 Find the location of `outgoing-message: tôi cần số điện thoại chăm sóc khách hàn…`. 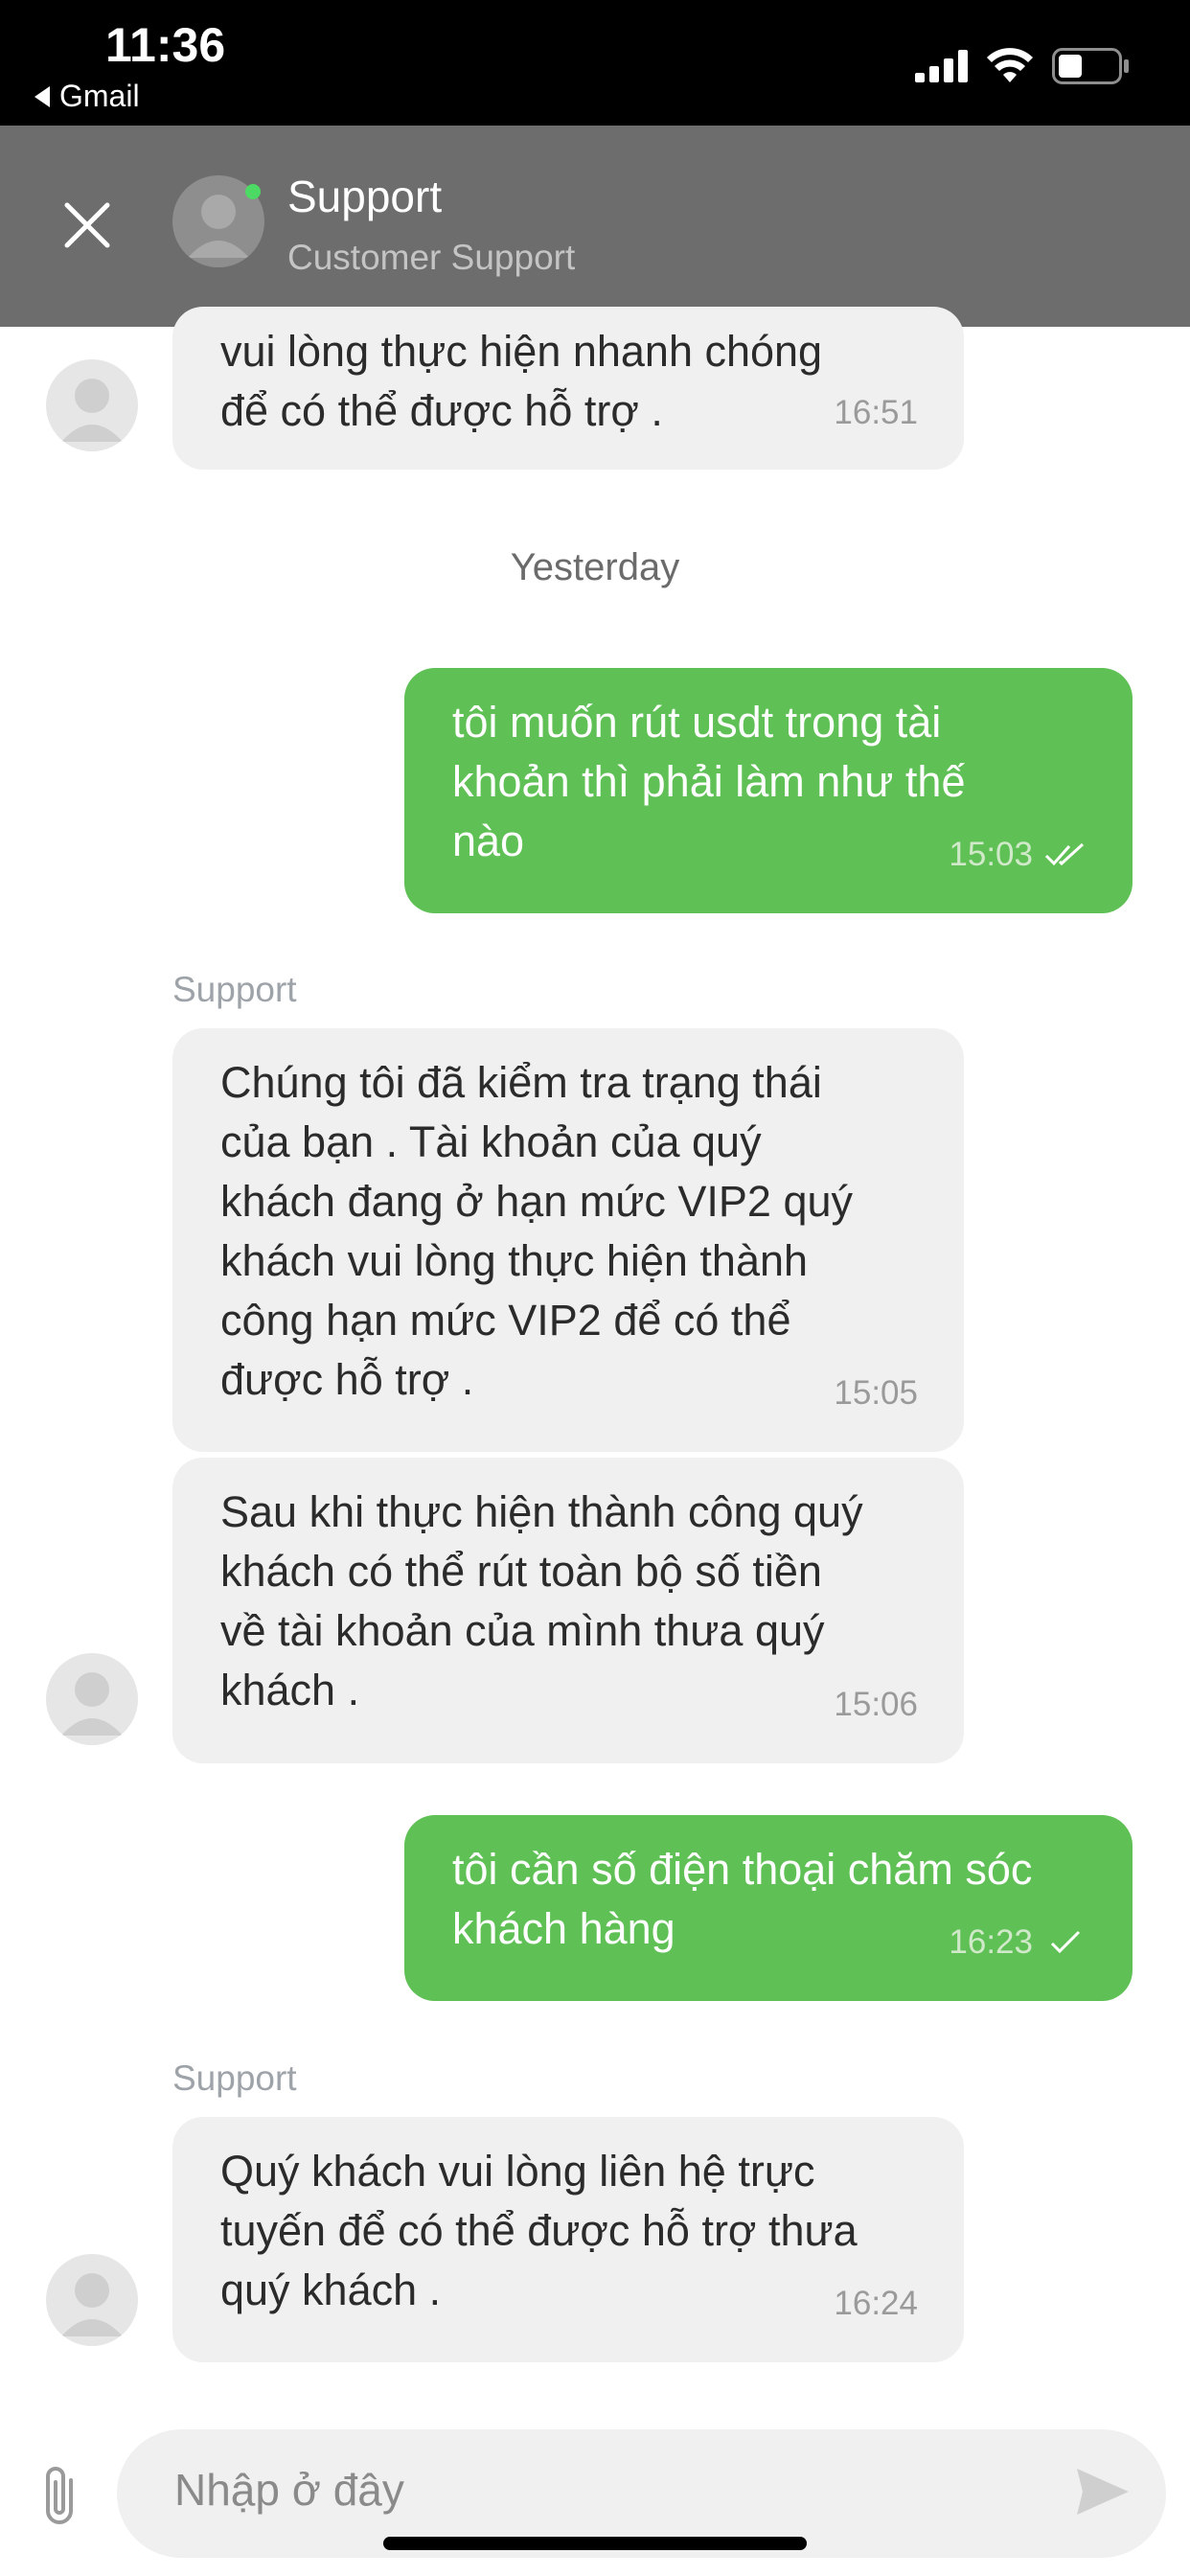

outgoing-message: tôi cần số điện thoại chăm sóc khách hàn… is located at coordinates (769, 1908).